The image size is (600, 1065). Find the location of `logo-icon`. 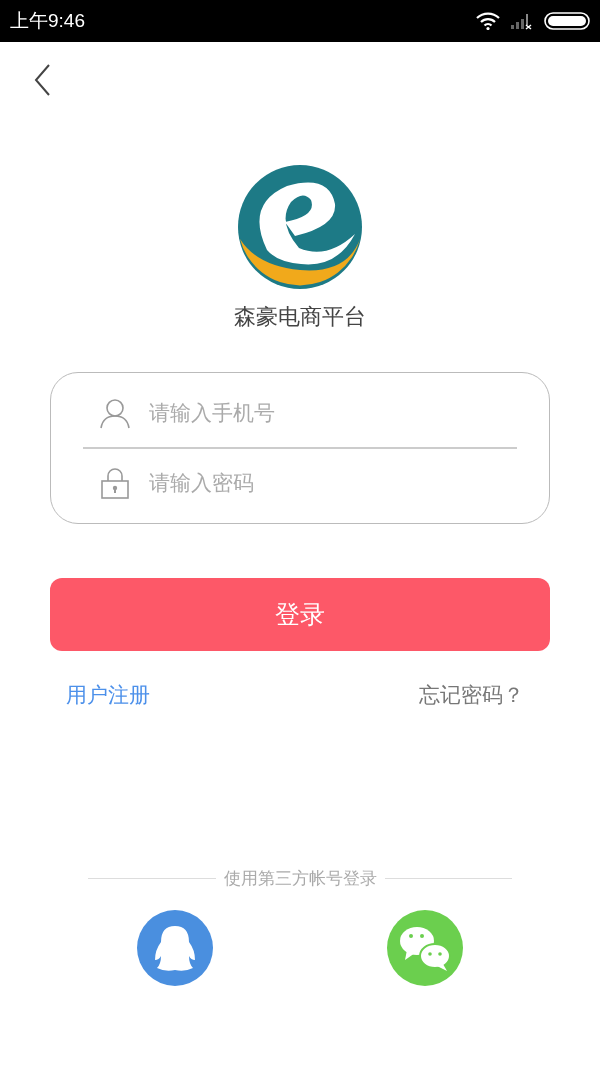

logo-icon is located at coordinates (300, 227).